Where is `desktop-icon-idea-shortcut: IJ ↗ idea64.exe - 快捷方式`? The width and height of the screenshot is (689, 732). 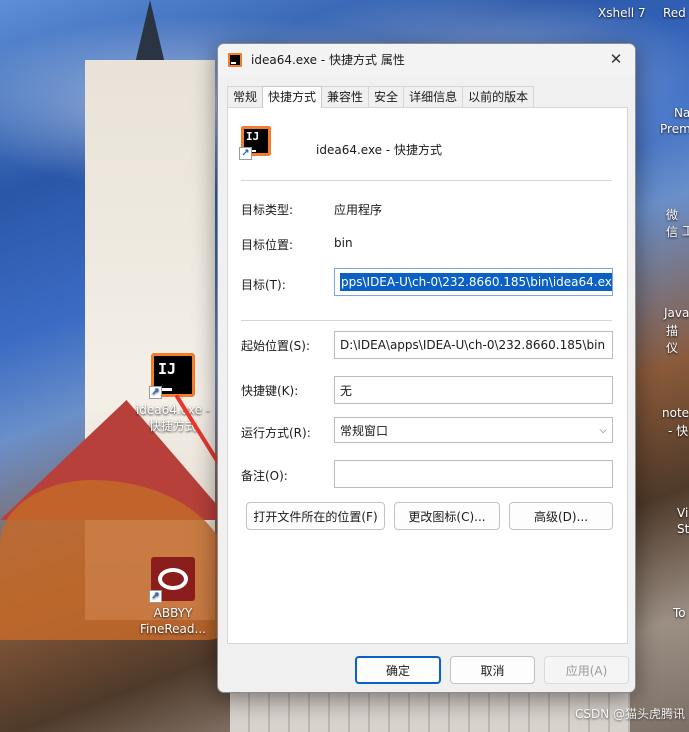 desktop-icon-idea-shortcut: IJ ↗ idea64.exe - 快捷方式 is located at coordinates (173, 393).